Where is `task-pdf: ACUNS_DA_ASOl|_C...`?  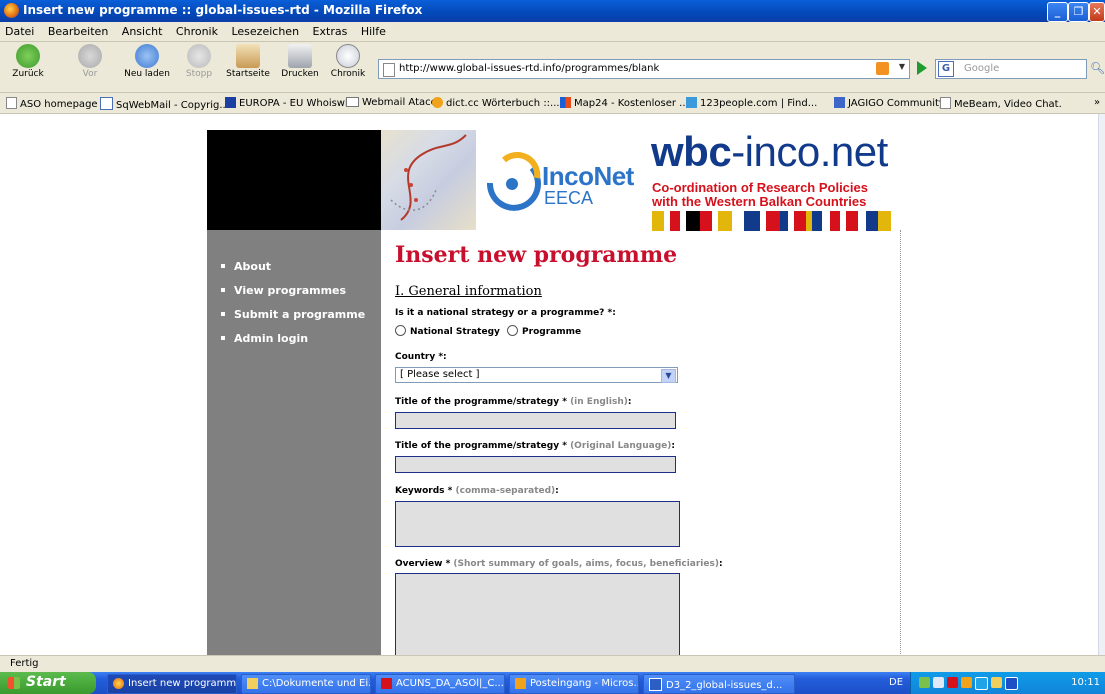
task-pdf: ACUNS_DA_ASOl|_C... is located at coordinates (440, 684).